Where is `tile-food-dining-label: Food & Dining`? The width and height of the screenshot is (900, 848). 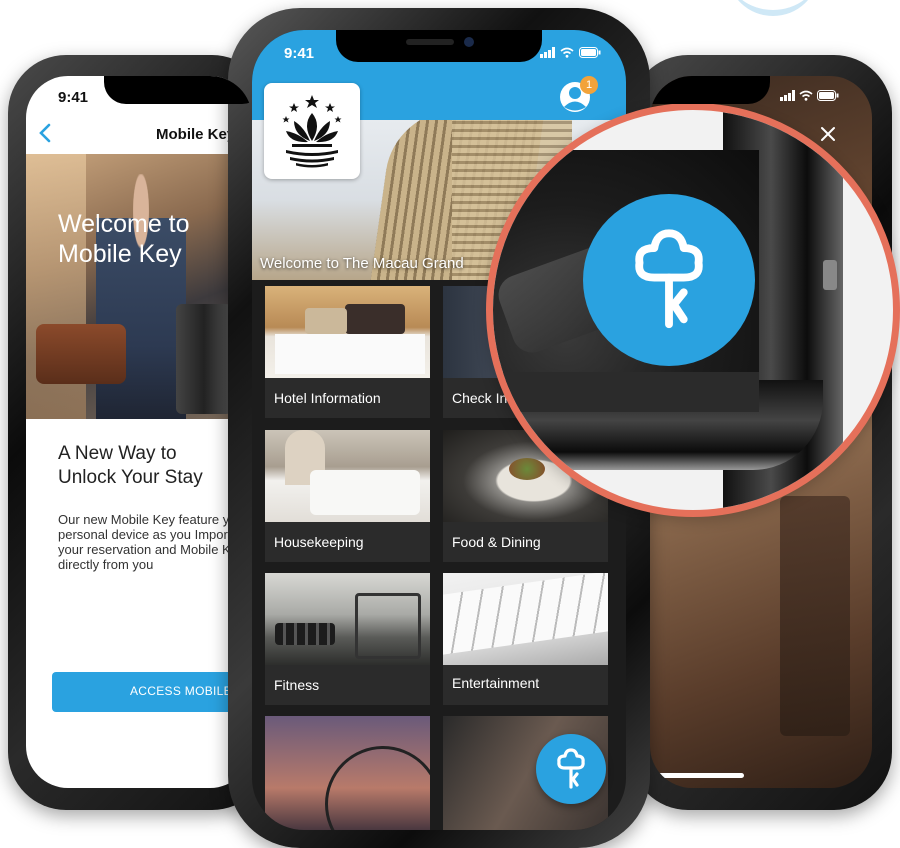 tile-food-dining-label: Food & Dining is located at coordinates (496, 542).